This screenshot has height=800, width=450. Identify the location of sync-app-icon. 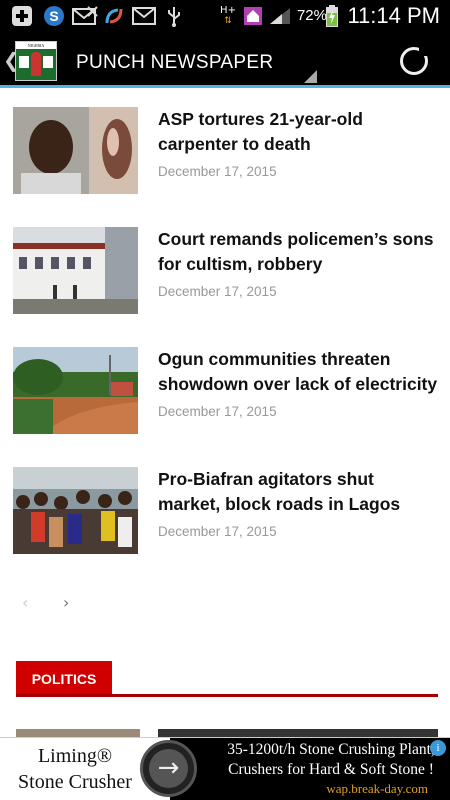
(114, 16).